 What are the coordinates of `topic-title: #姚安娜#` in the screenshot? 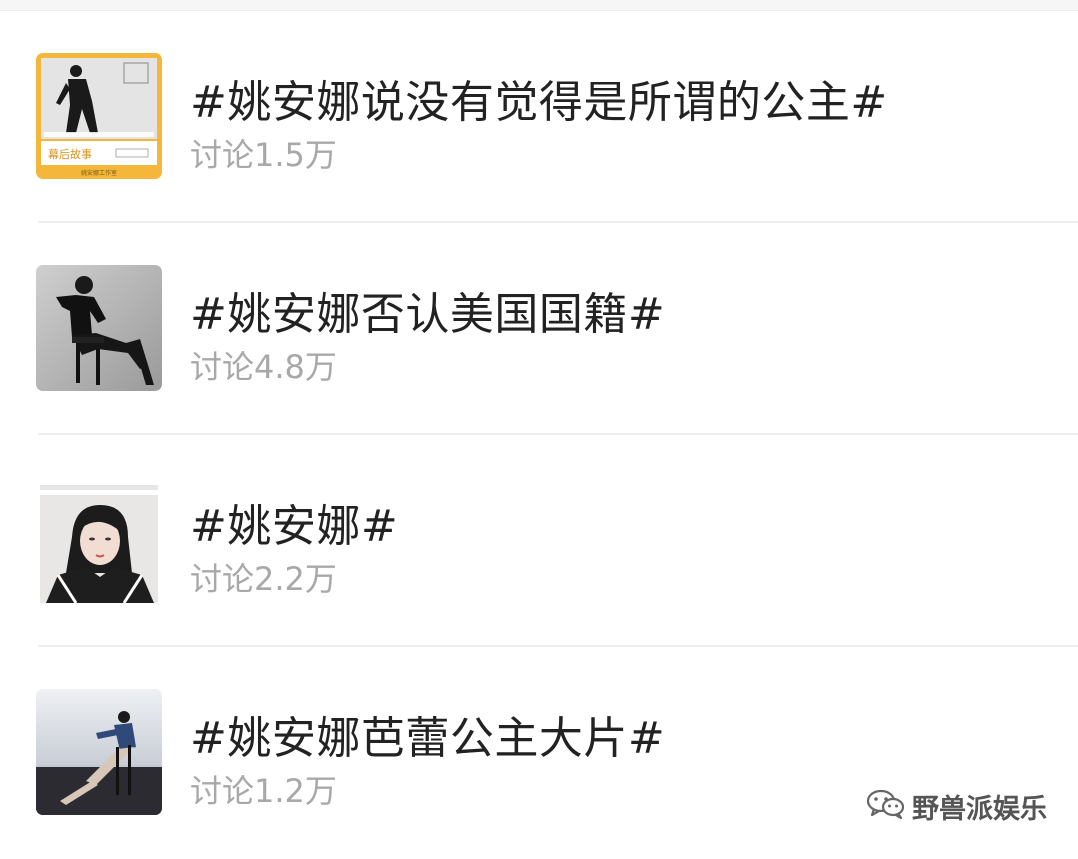 It's located at (294, 527).